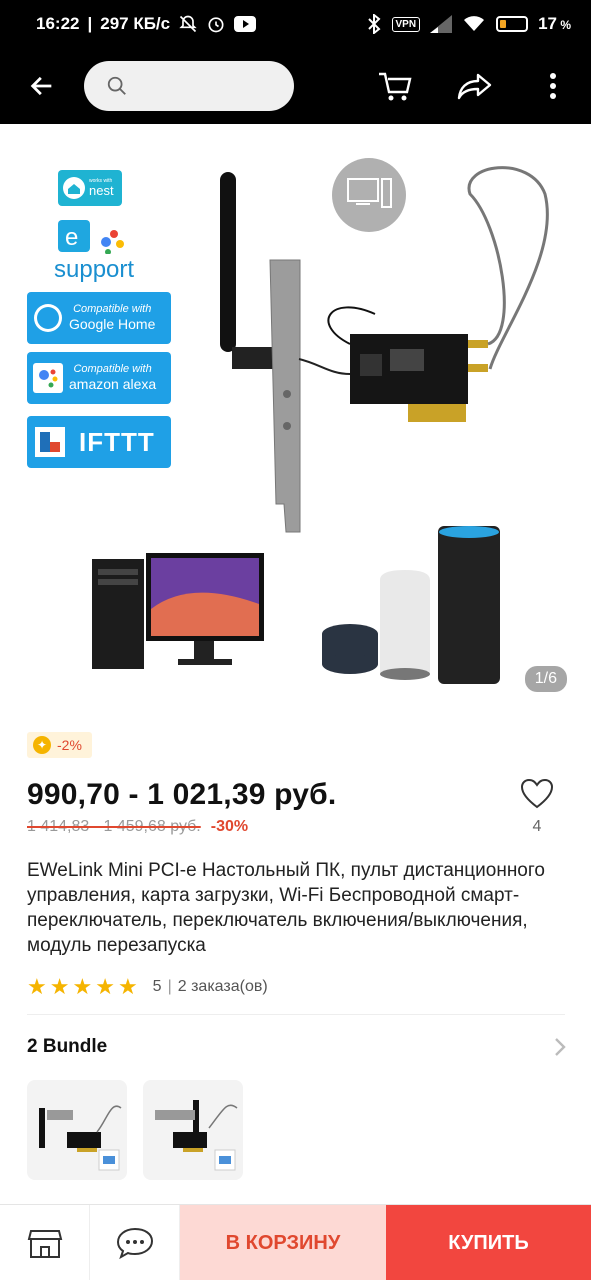 This screenshot has width=591, height=1280. I want to click on youtube-icon, so click(245, 24).